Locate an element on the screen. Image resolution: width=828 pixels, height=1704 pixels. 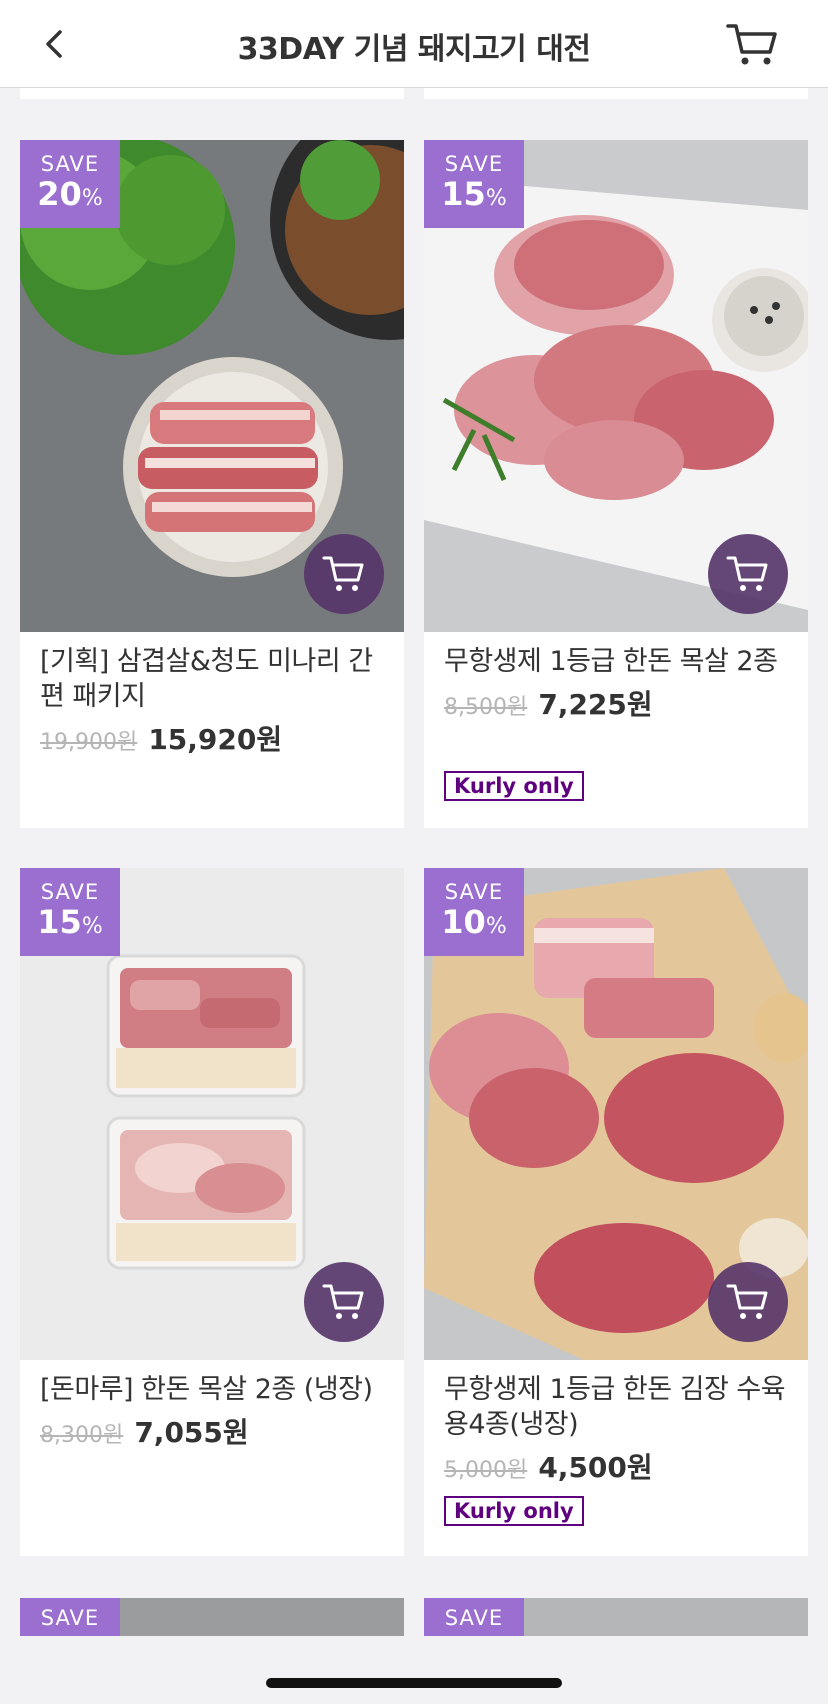
product-info: [돈마루] 한돈 목살 2종 (냉장) 8,300원 7,055원 is located at coordinates (214, 1411).